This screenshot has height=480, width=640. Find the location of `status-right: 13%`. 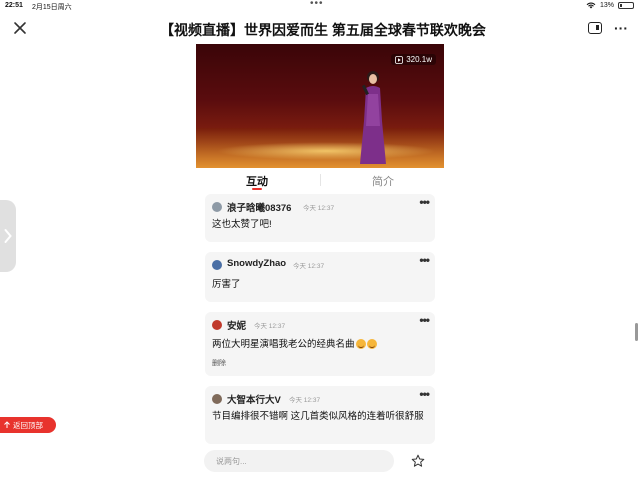

status-right: 13% is located at coordinates (610, 5).